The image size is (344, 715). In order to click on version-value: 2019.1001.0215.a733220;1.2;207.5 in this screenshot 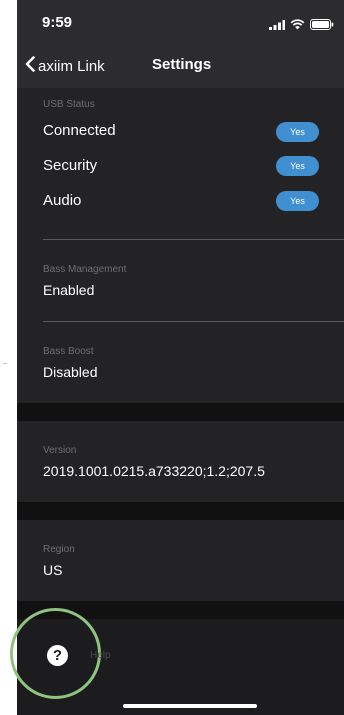, I will do `click(154, 471)`.